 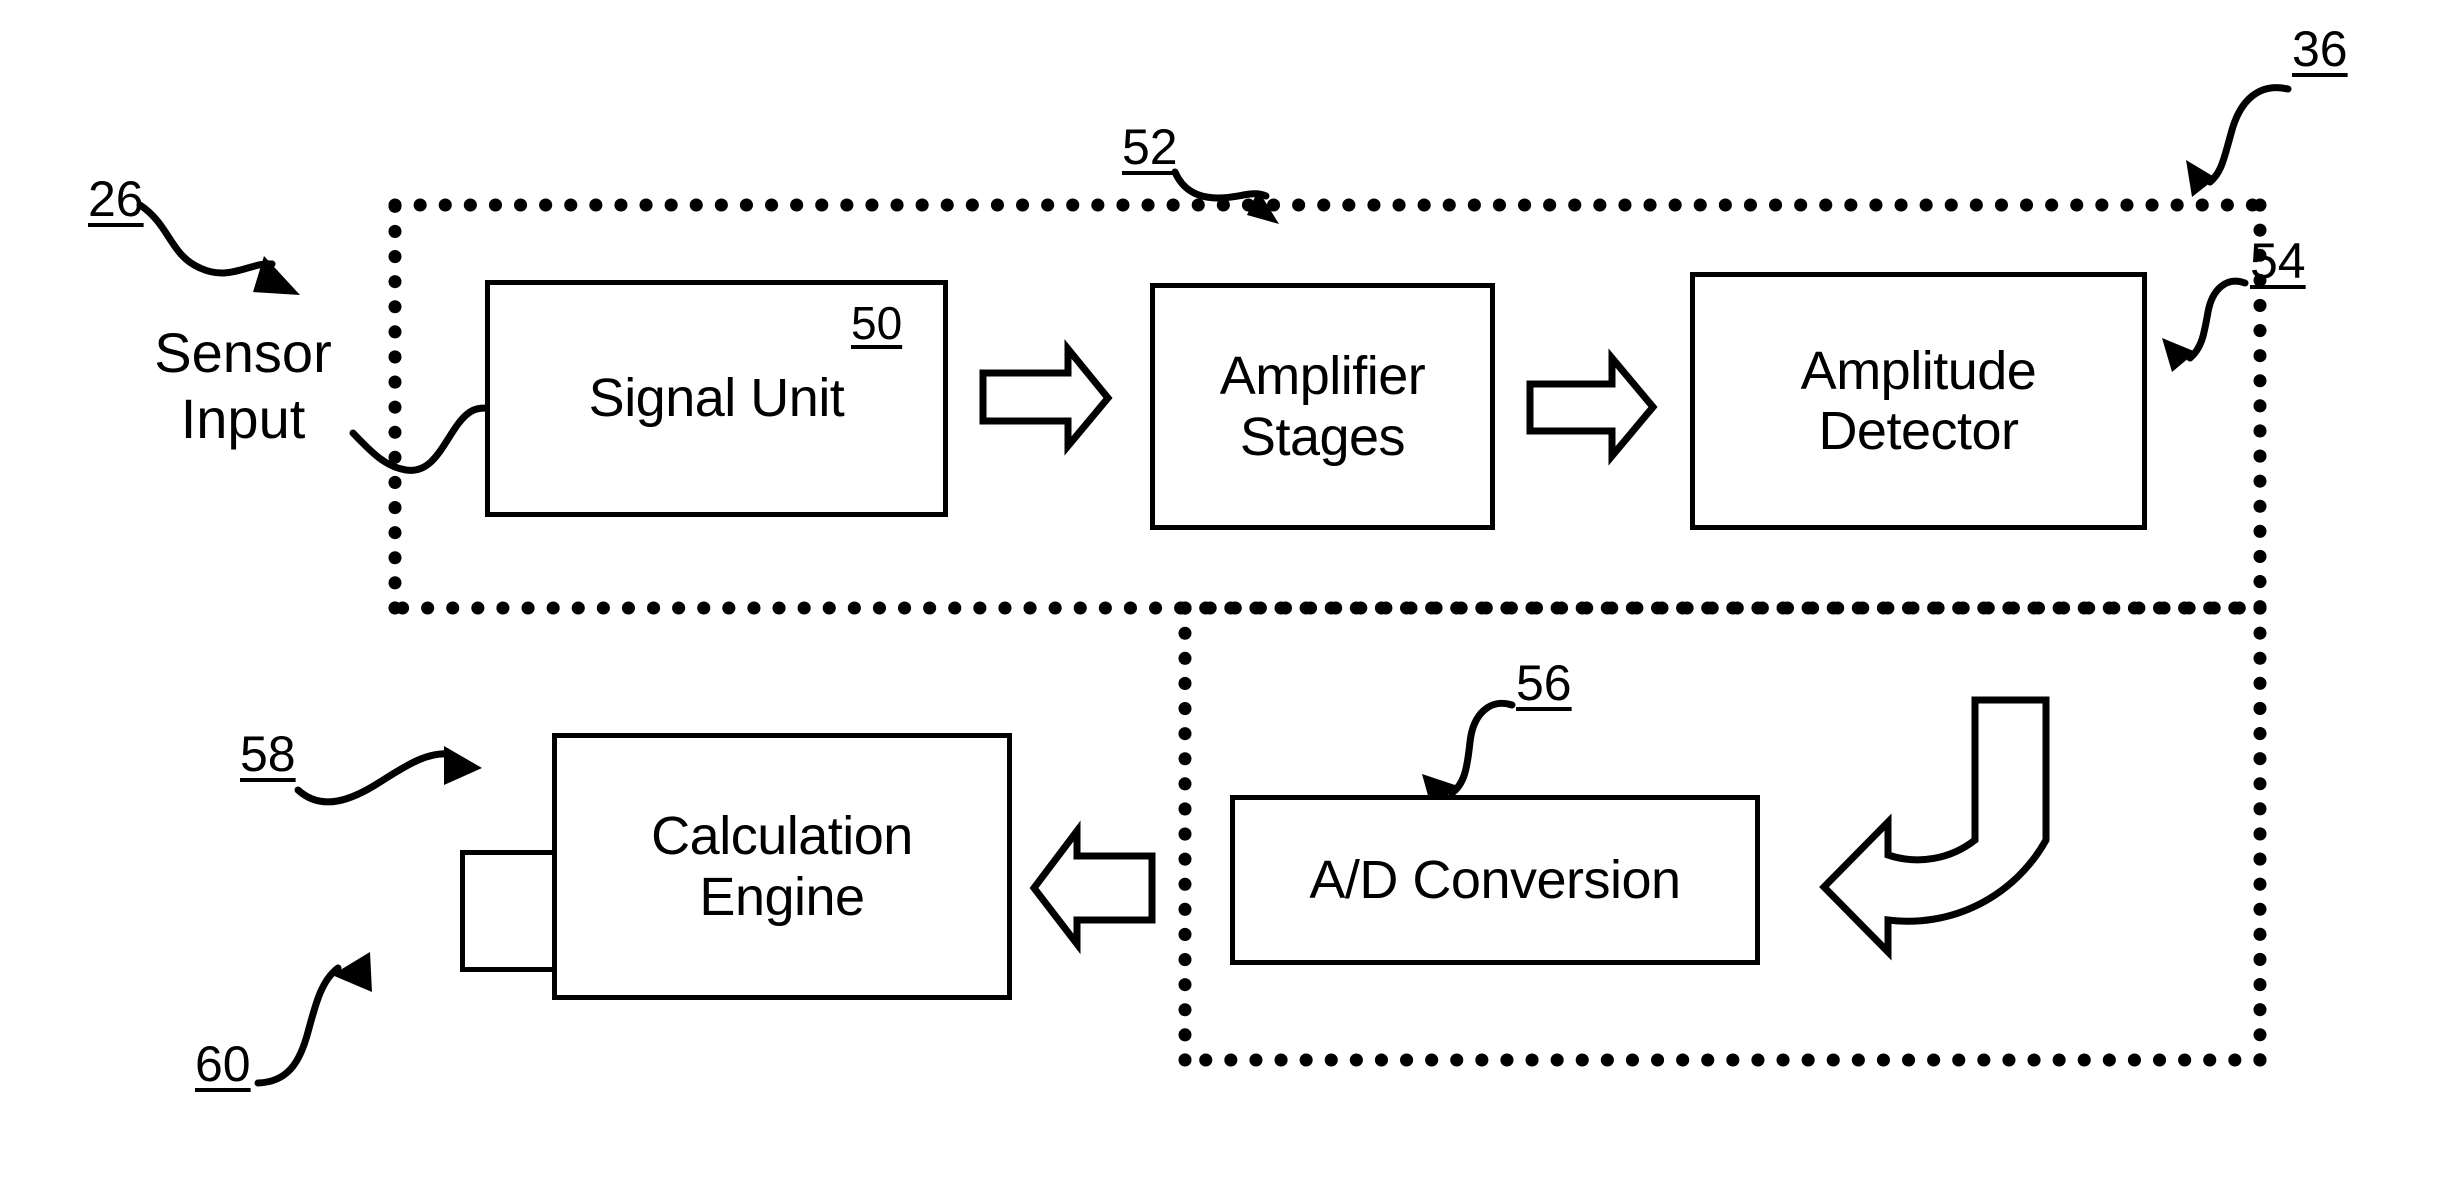 What do you see at coordinates (223, 1064) in the screenshot?
I see `ref-numeral-60: 60` at bounding box center [223, 1064].